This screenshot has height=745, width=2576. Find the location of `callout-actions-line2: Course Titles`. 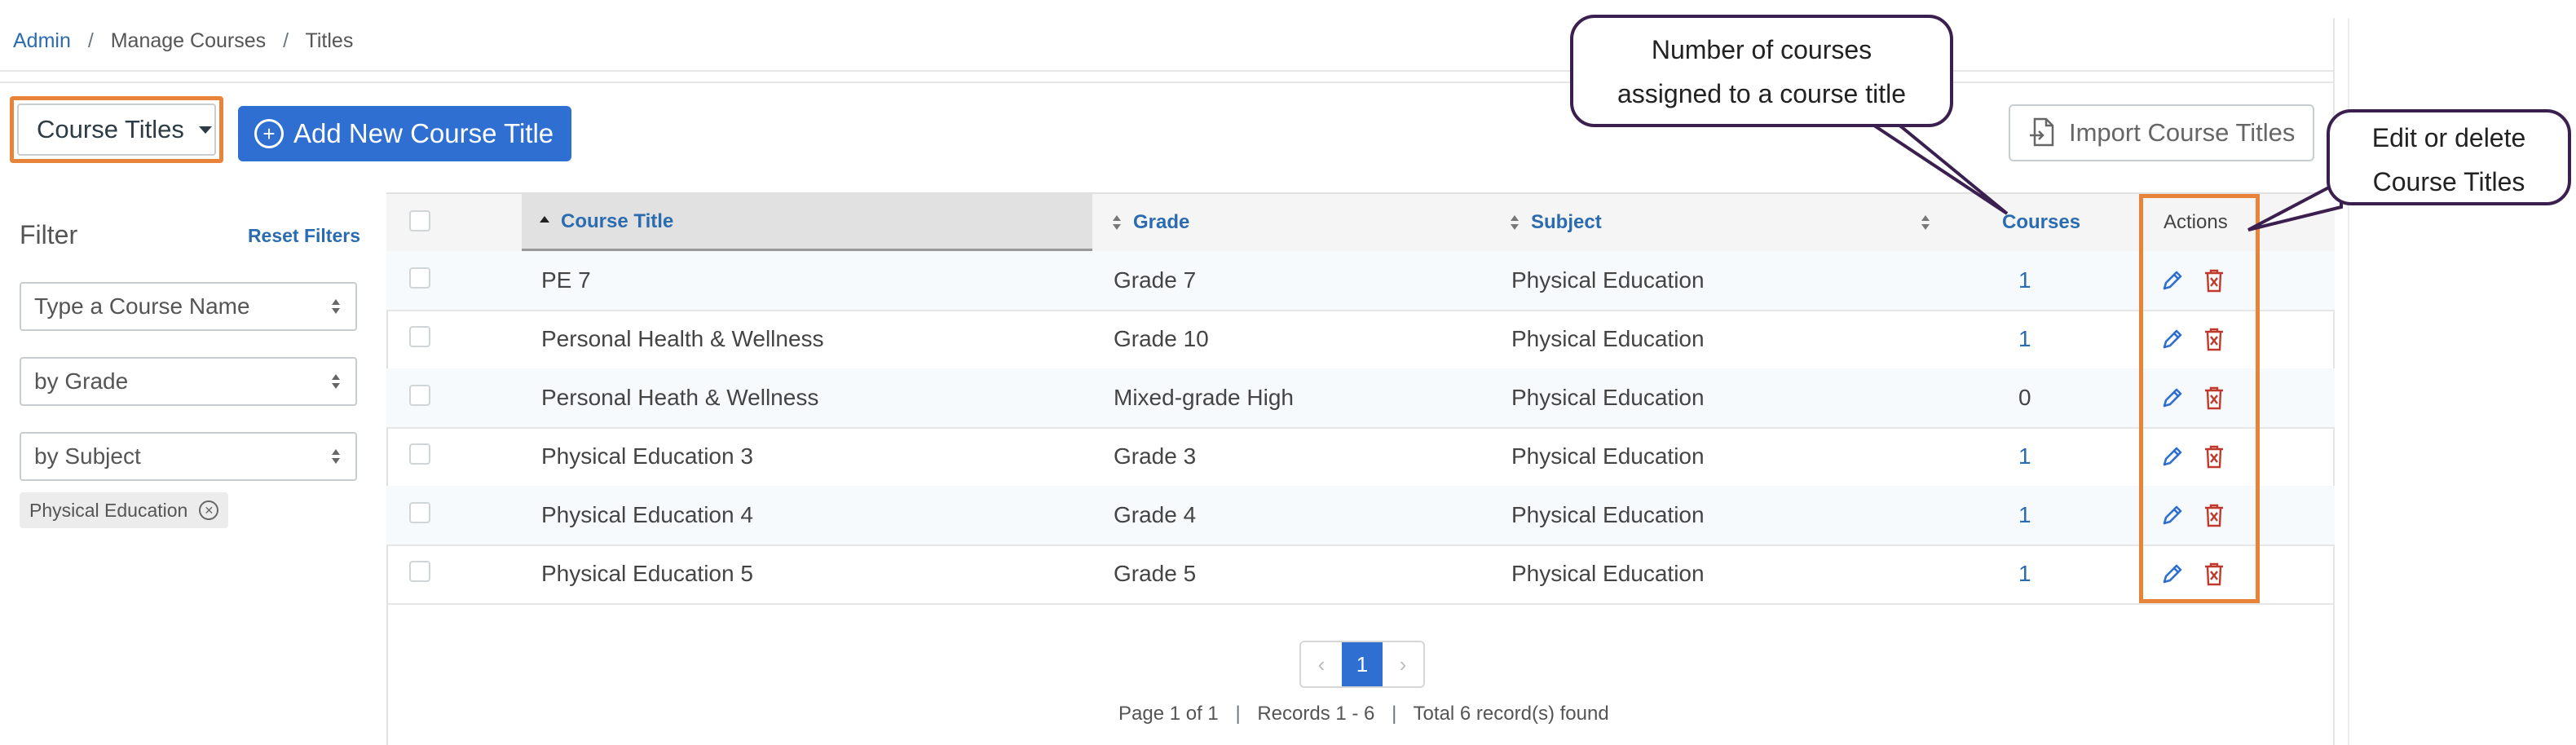

callout-actions-line2: Course Titles is located at coordinates (2448, 181).